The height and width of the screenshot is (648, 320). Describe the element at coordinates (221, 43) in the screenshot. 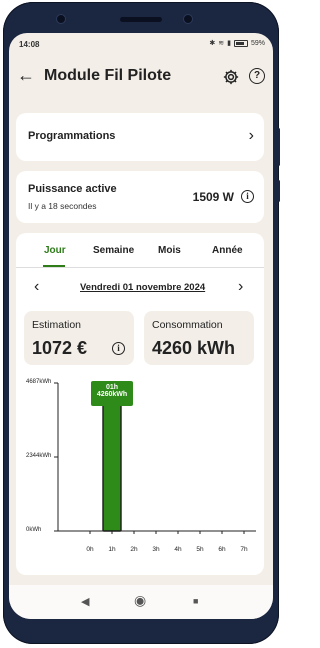

I see `wifi-icon: ≋` at that location.